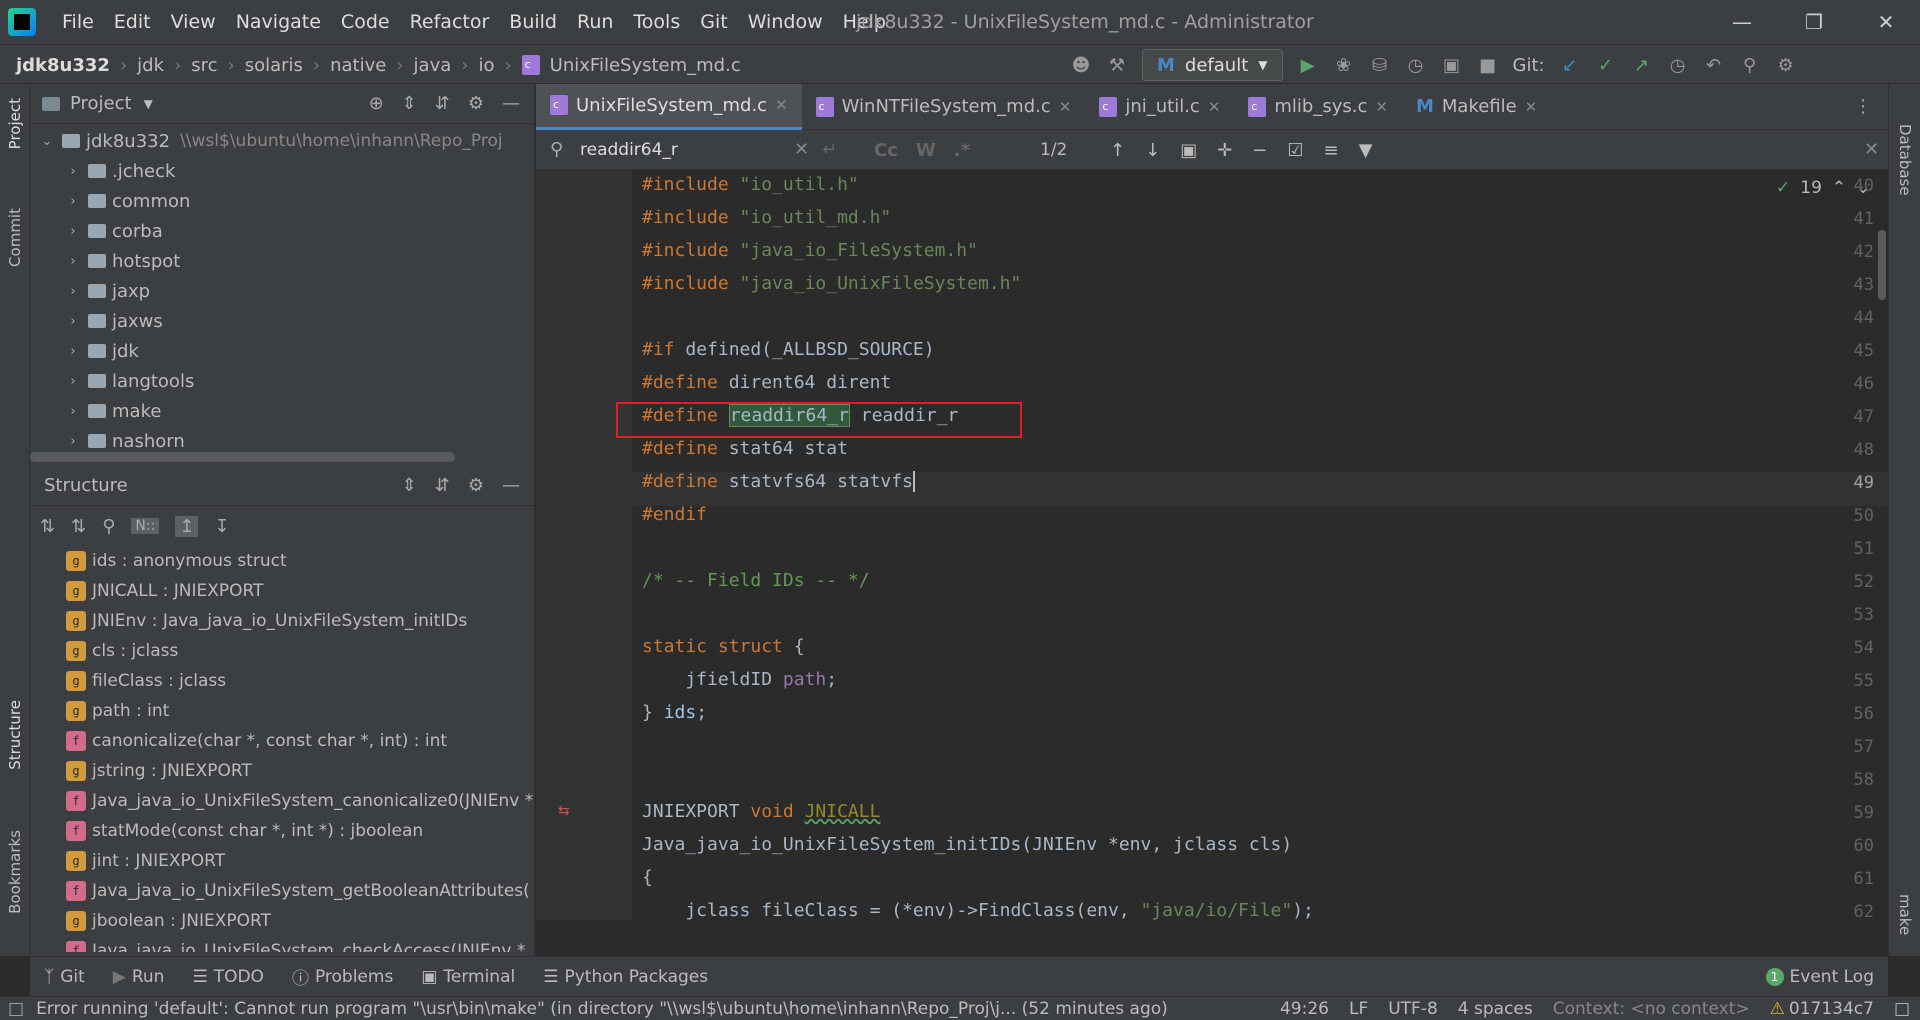 The image size is (1920, 1020). What do you see at coordinates (282, 681) in the screenshot?
I see `list-item: g fileClass : jclass` at bounding box center [282, 681].